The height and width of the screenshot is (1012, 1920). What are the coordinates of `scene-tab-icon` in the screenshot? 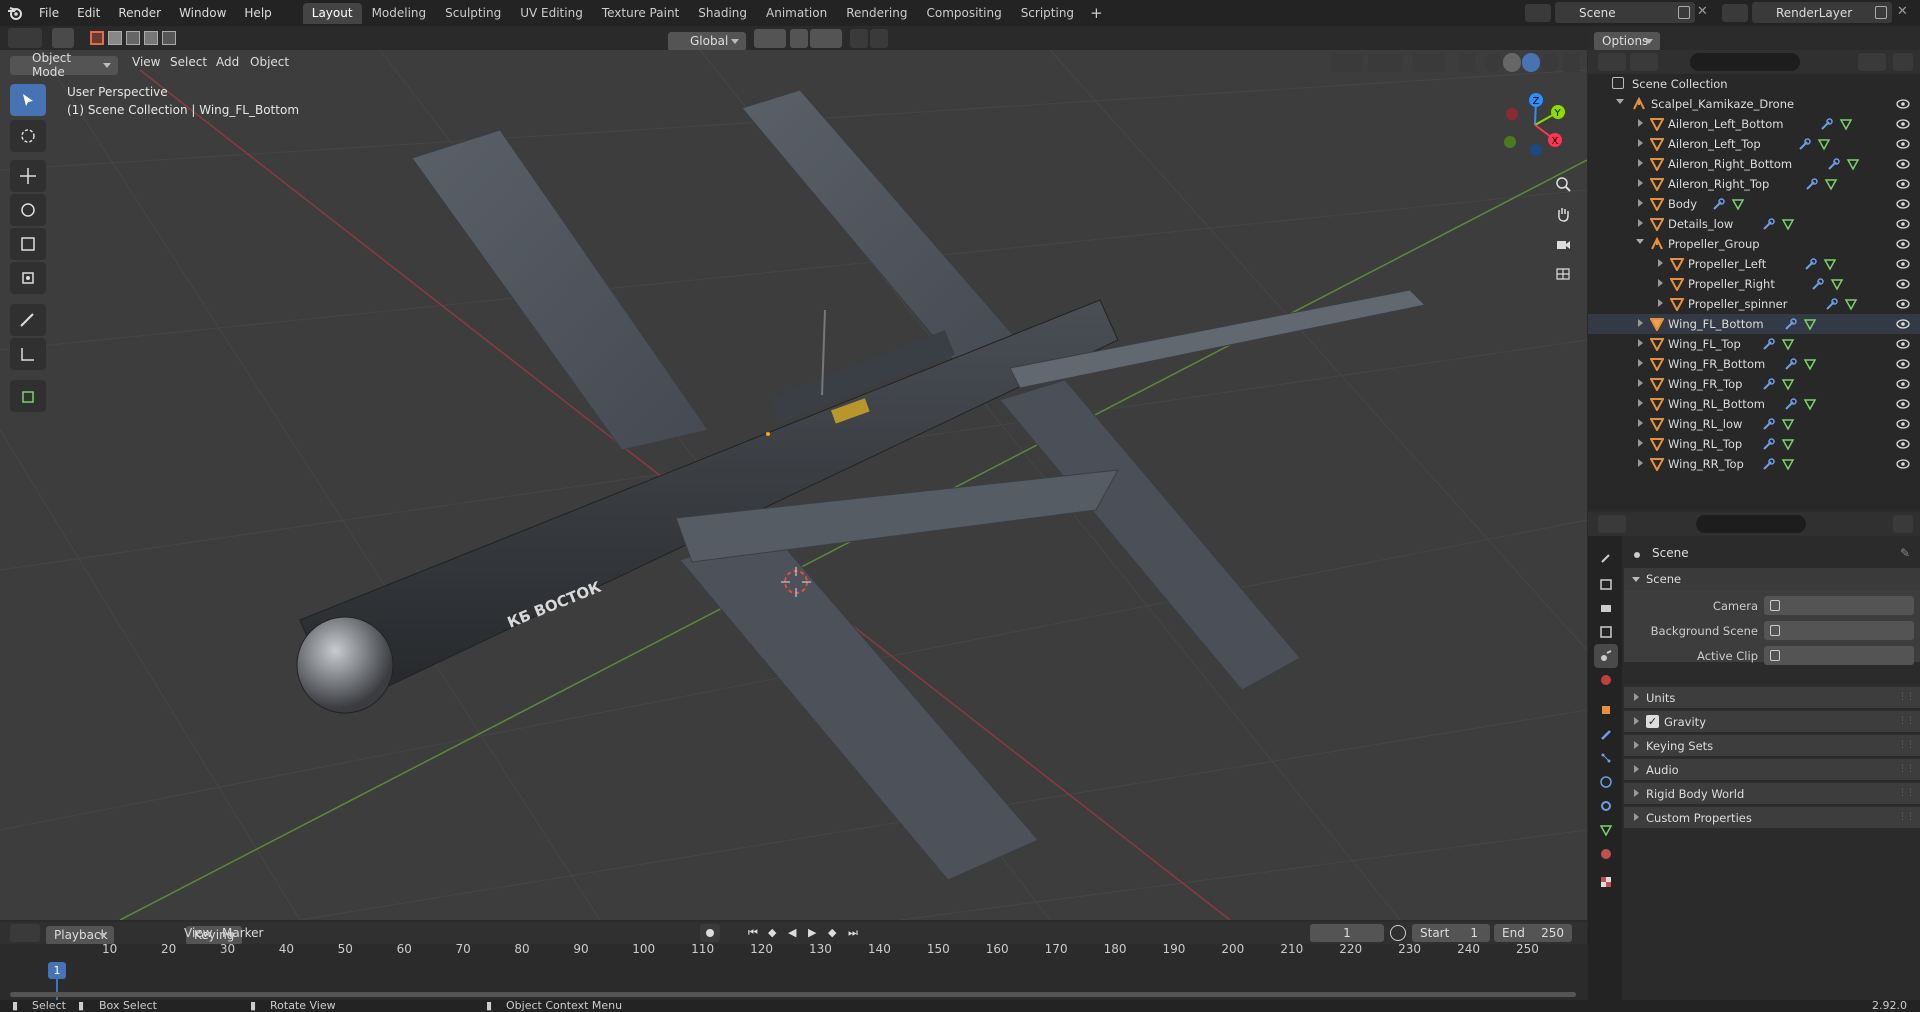 It's located at (1606, 656).